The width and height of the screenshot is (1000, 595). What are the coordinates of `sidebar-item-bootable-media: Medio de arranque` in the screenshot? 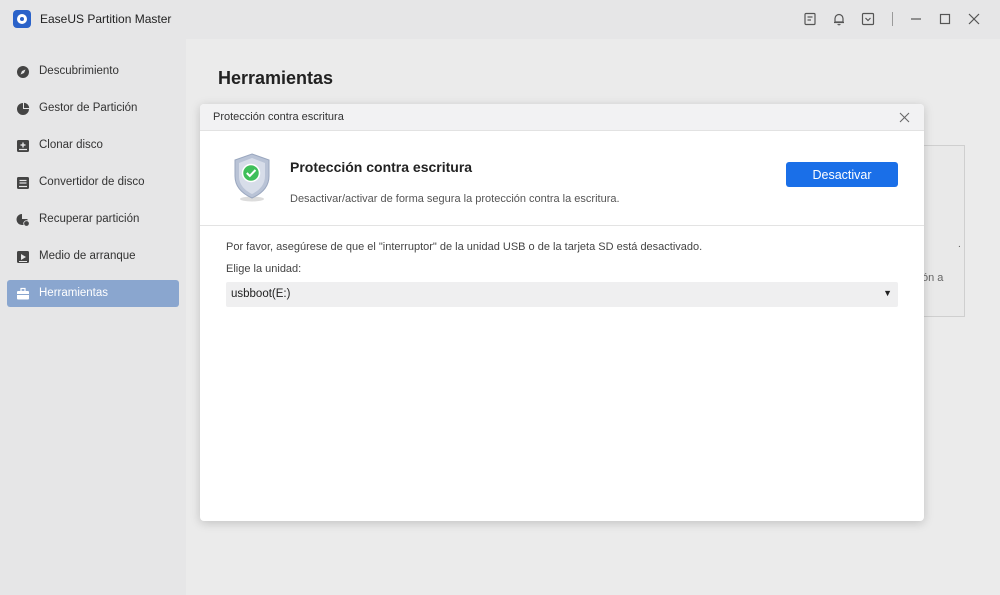 It's located at (93, 256).